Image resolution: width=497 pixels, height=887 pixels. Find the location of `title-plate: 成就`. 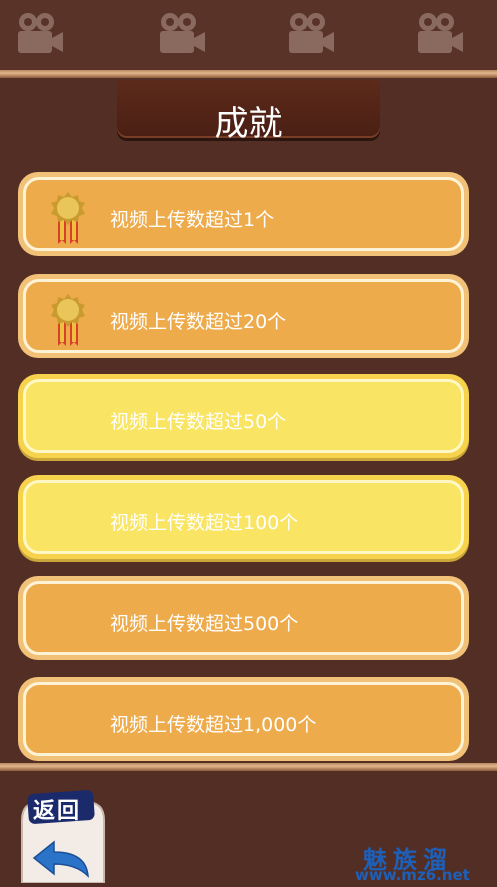

title-plate: 成就 is located at coordinates (248, 112).